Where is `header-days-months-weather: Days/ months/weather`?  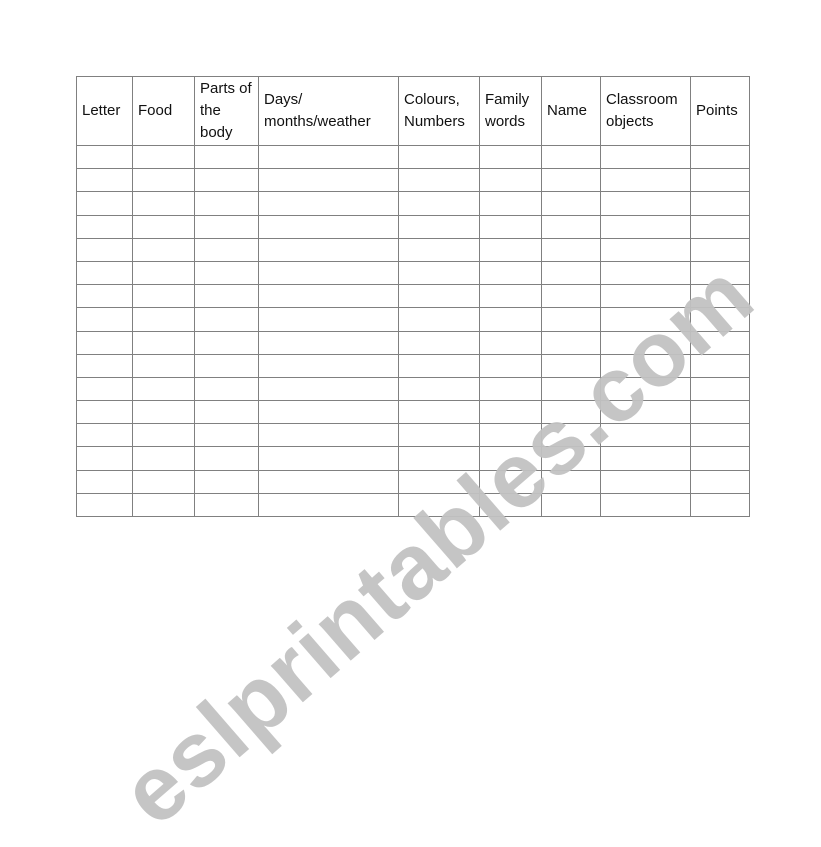
header-days-months-weather: Days/ months/weather is located at coordinates (328, 111).